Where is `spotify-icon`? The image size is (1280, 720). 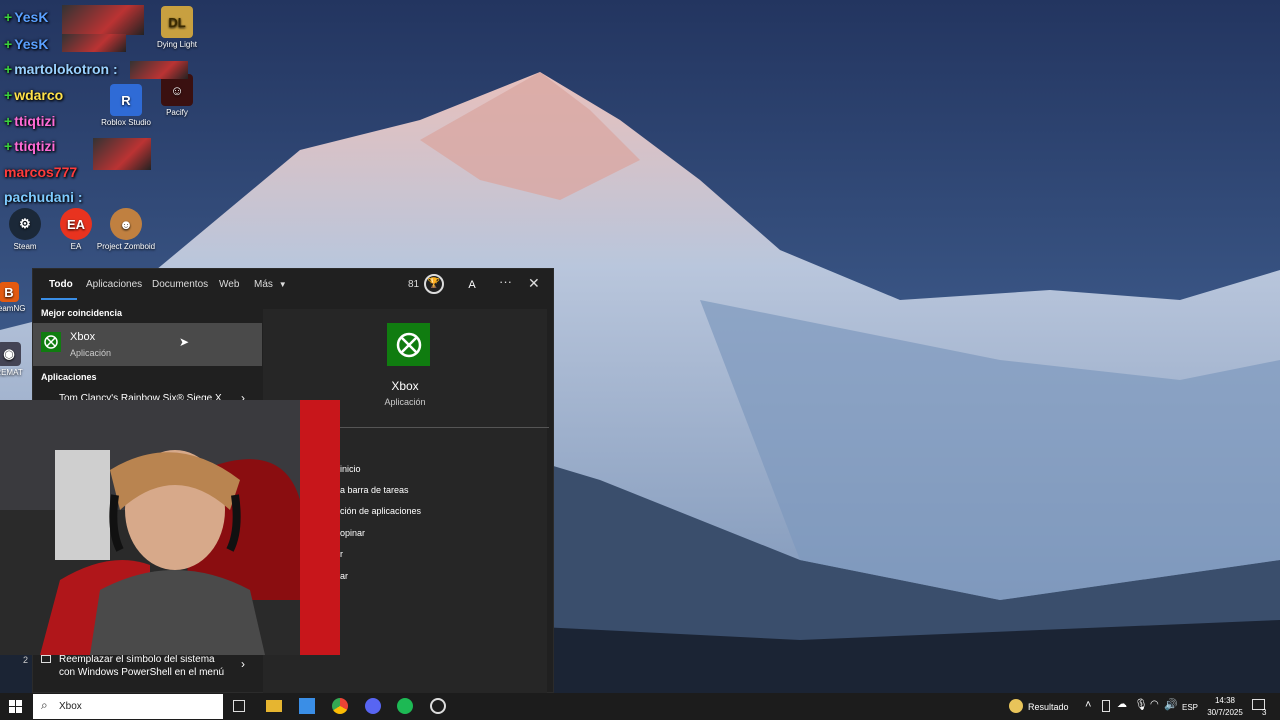 spotify-icon is located at coordinates (405, 706).